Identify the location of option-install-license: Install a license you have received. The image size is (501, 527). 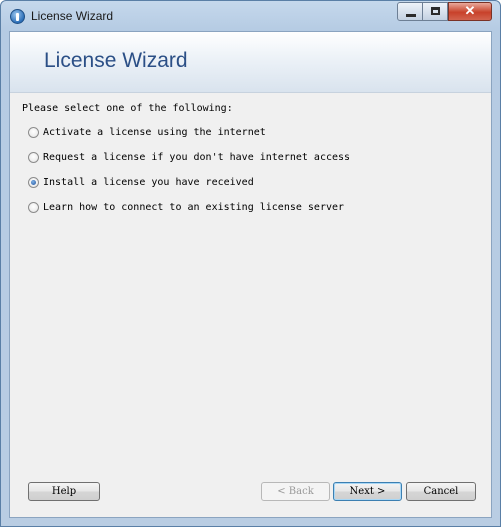
(141, 182).